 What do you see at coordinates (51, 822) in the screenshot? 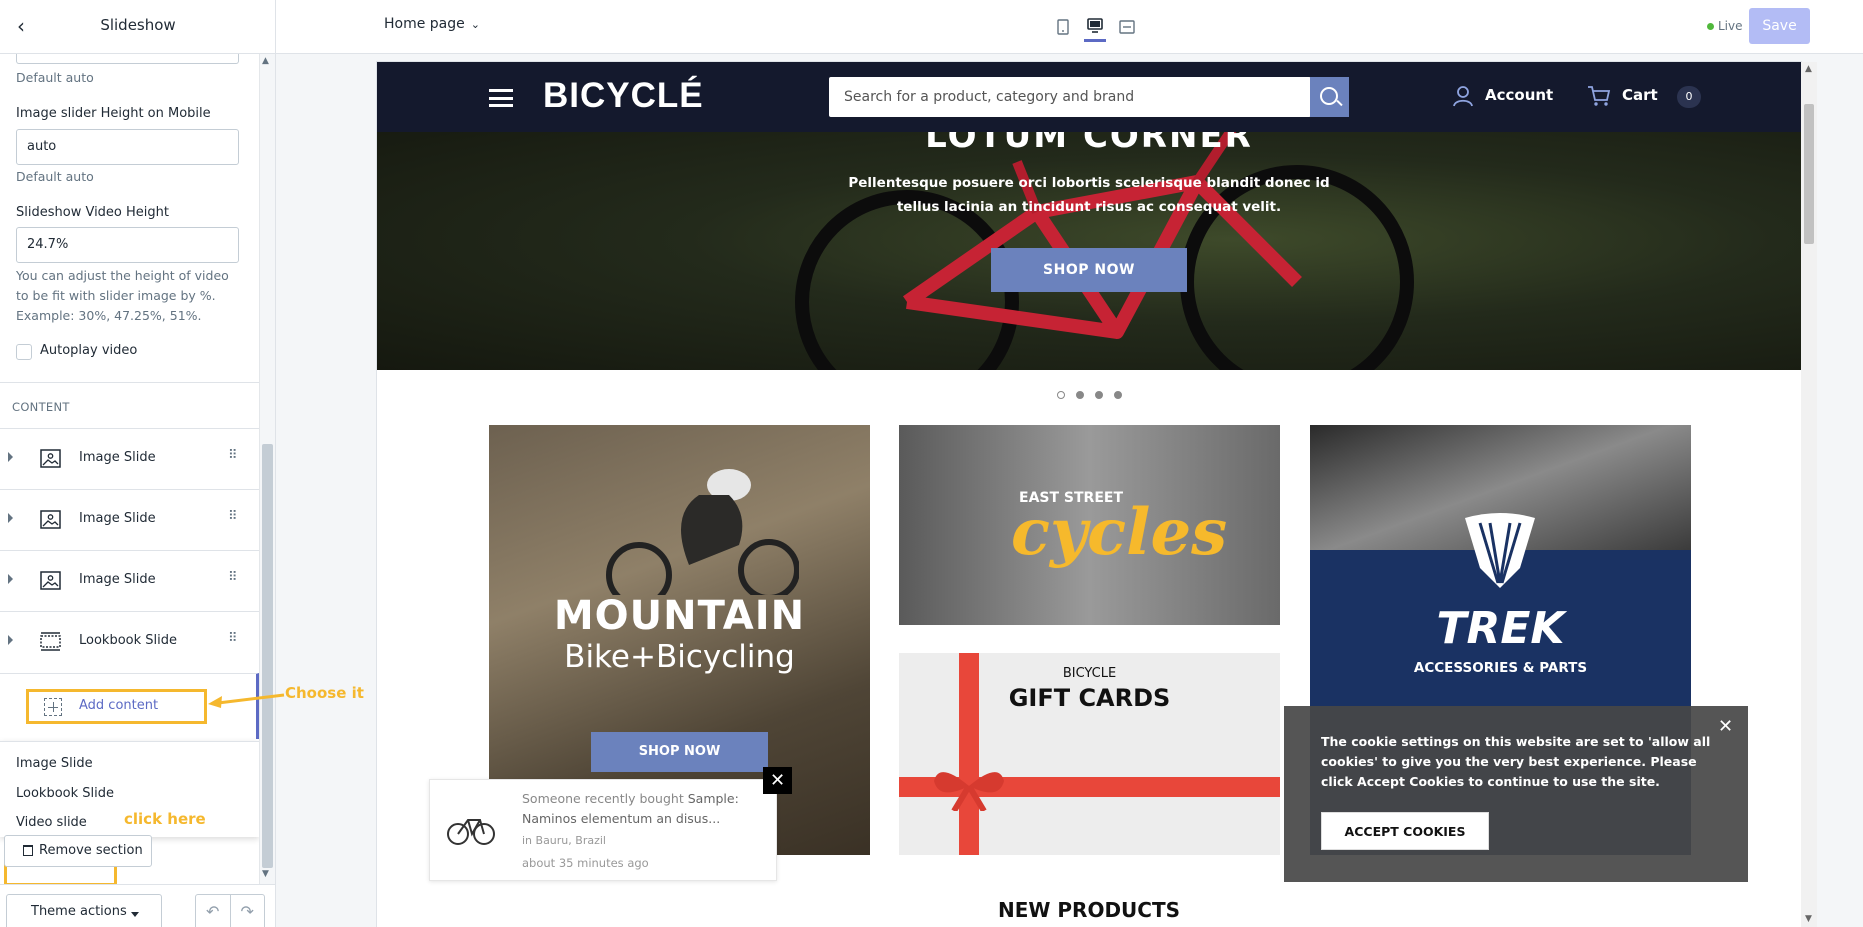
I see `menu-item-video-slide: Video slide` at bounding box center [51, 822].